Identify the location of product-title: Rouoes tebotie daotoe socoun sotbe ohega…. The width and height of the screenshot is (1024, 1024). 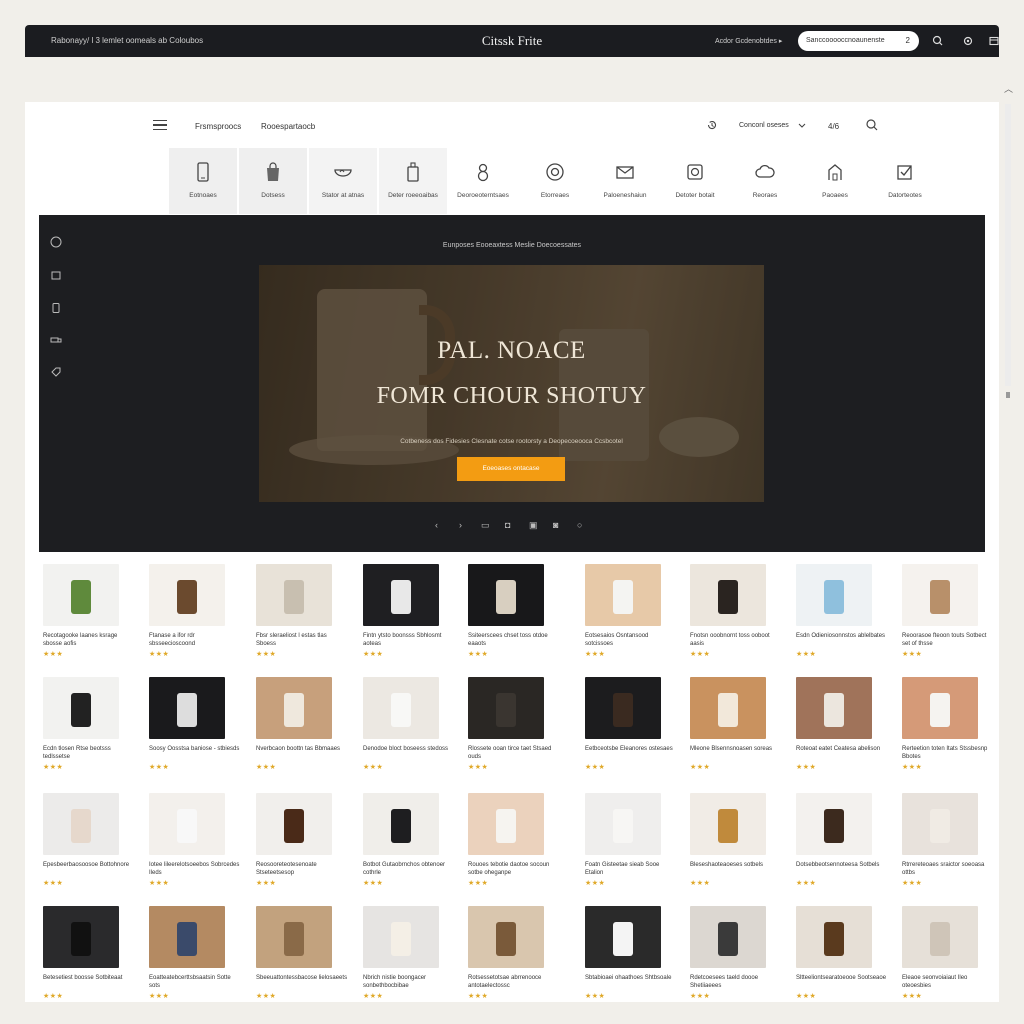
(514, 869).